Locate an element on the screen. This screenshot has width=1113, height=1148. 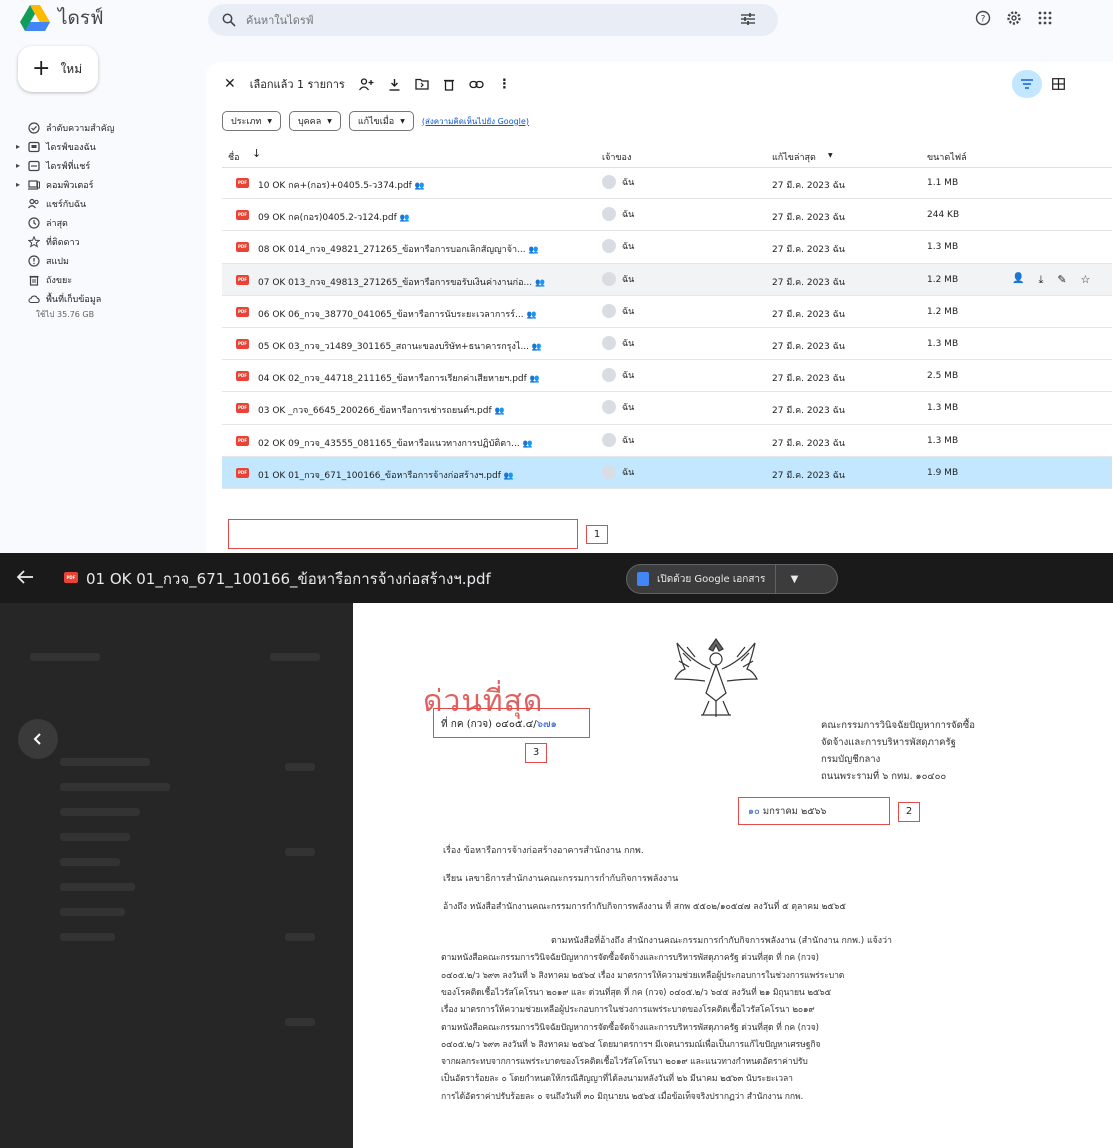
previous-file-button is located at coordinates (38, 739).